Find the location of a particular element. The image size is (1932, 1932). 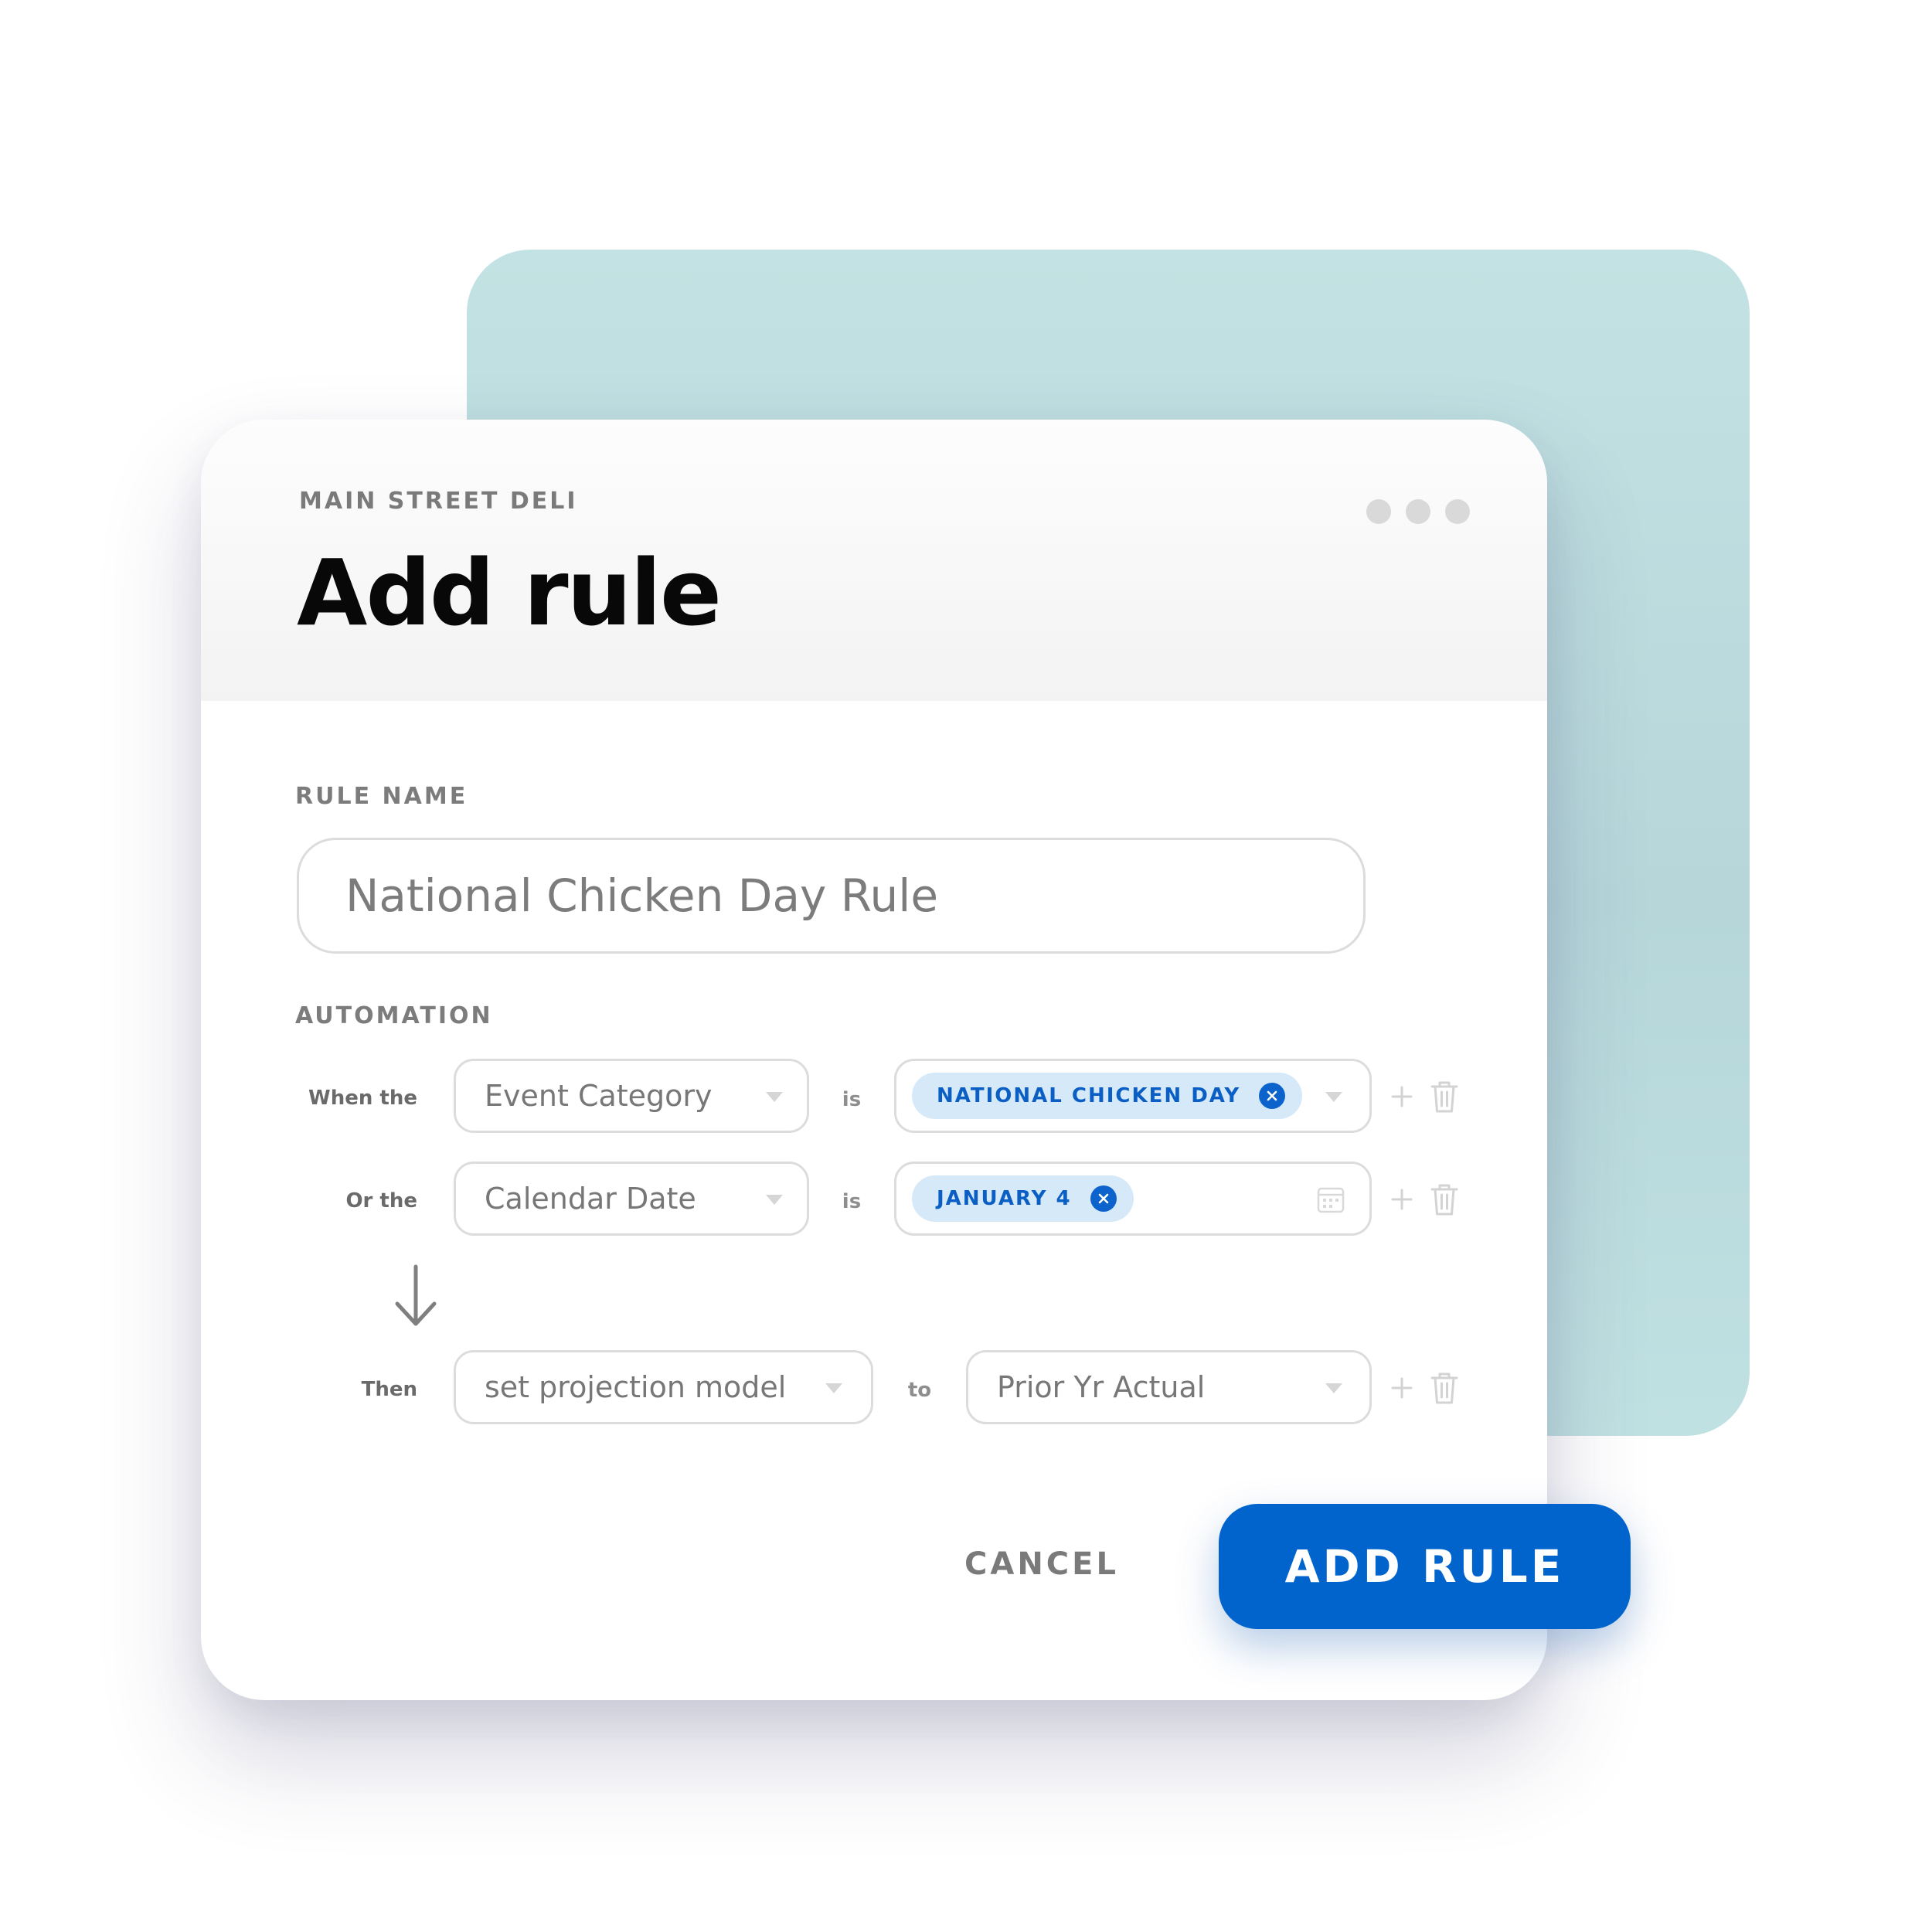

value-tag: NATIONAL CHICKEN DAY is located at coordinates (1107, 1096).